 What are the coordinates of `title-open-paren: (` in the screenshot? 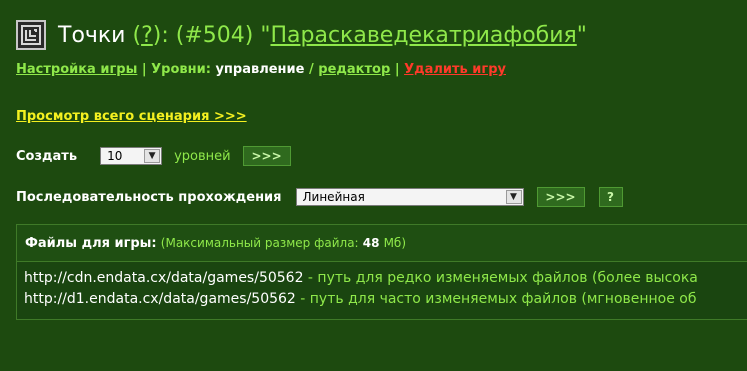 It's located at (137, 35).